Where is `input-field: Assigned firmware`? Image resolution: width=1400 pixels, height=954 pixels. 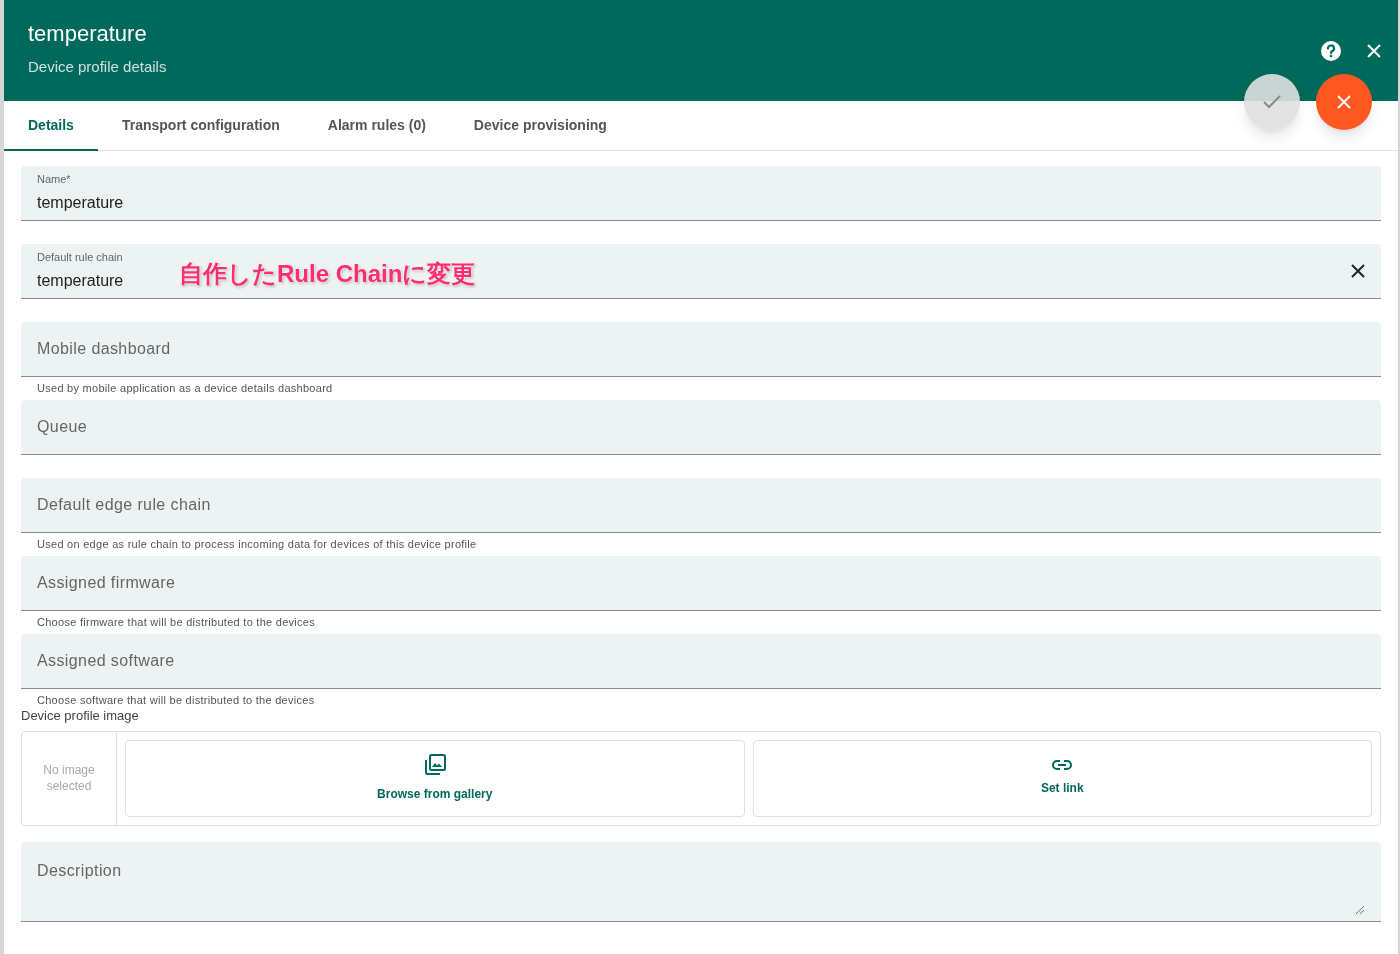
input-field: Assigned firmware is located at coordinates (701, 583).